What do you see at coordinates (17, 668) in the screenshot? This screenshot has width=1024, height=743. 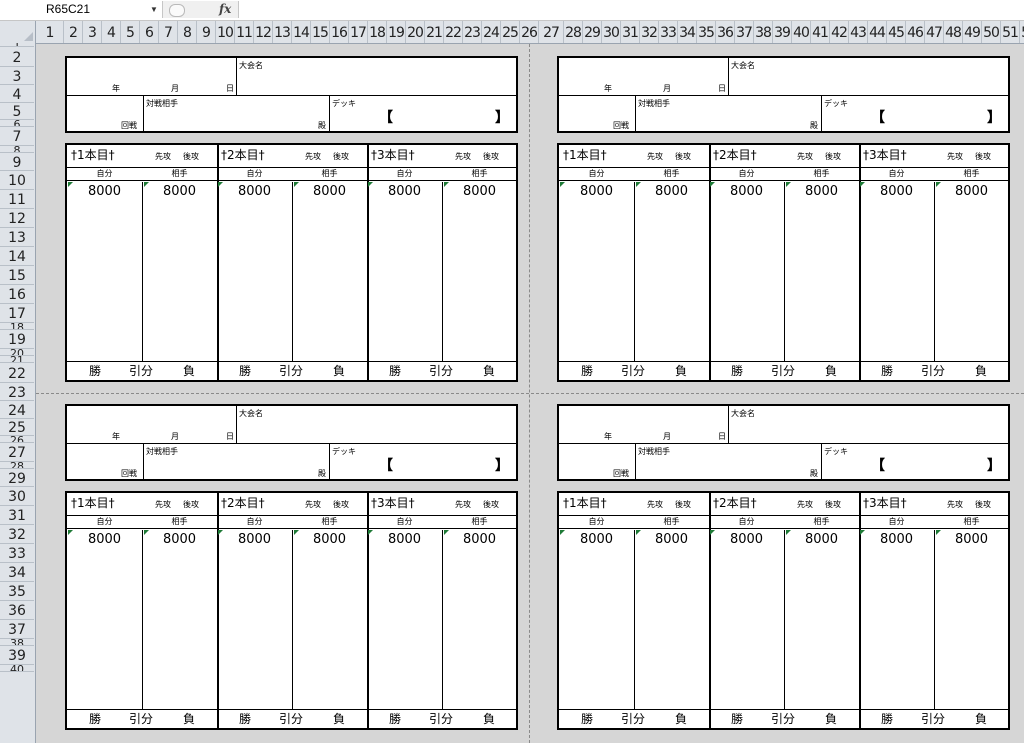 I see `row-header: 40` at bounding box center [17, 668].